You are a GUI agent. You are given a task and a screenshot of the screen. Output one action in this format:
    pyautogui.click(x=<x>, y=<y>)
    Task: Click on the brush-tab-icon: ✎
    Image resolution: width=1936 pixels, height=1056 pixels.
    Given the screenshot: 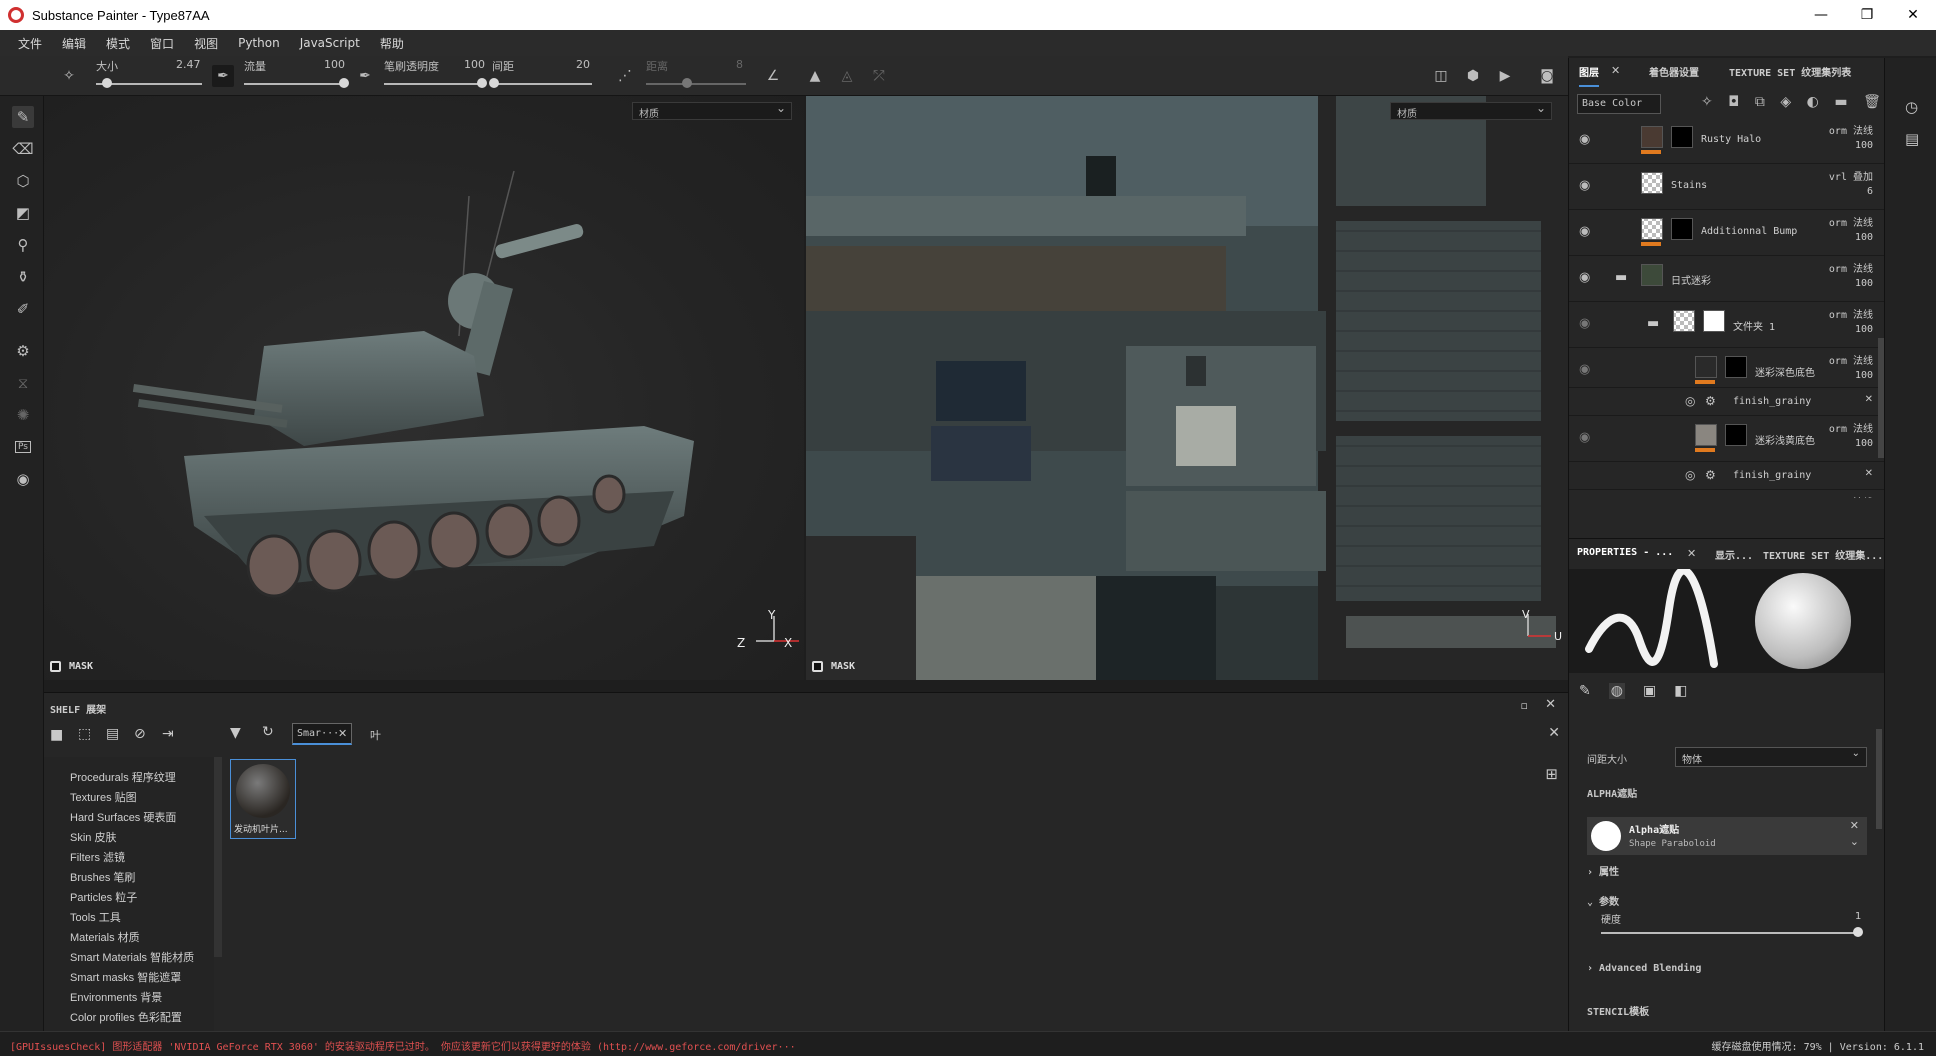 What is the action you would take?
    pyautogui.click(x=1585, y=691)
    